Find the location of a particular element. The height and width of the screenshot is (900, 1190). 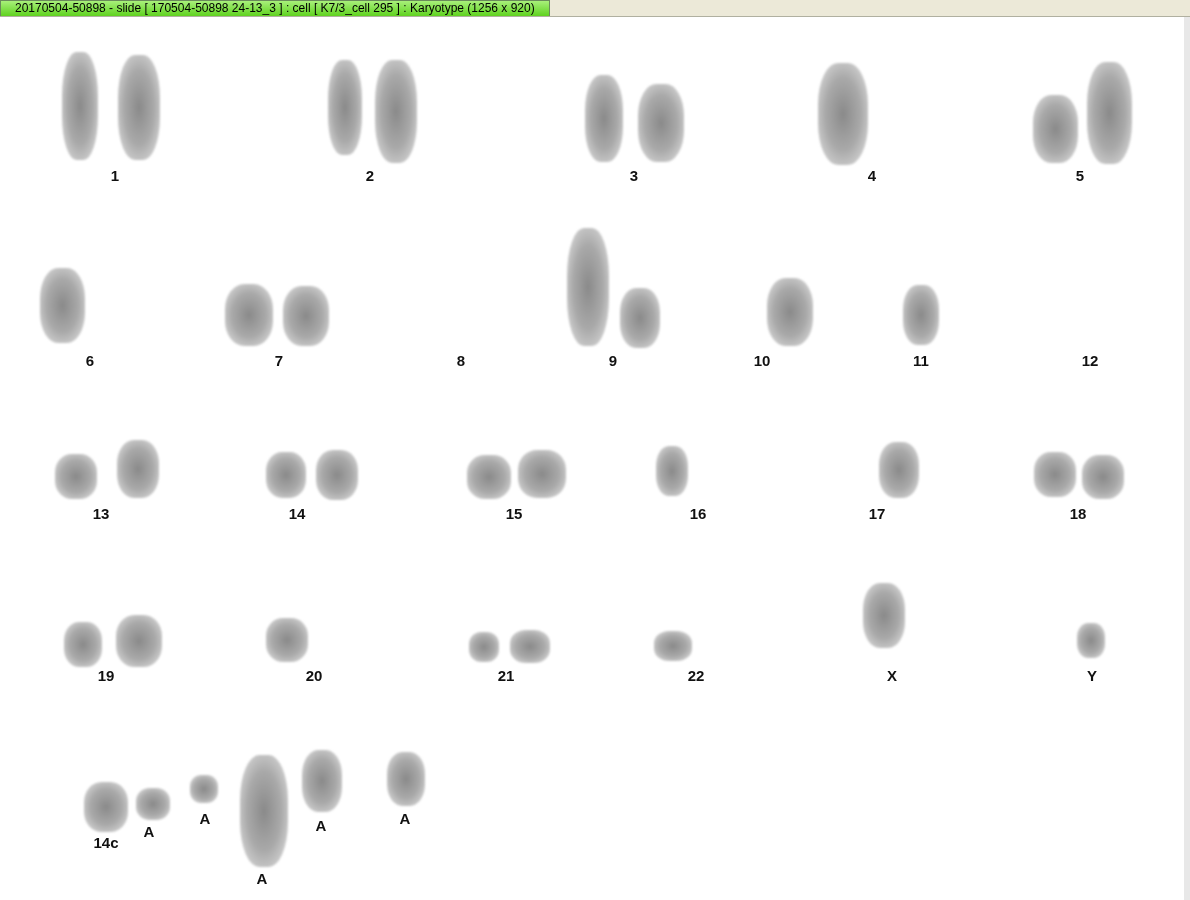

chromosome-label: 18 is located at coordinates (1078, 513).